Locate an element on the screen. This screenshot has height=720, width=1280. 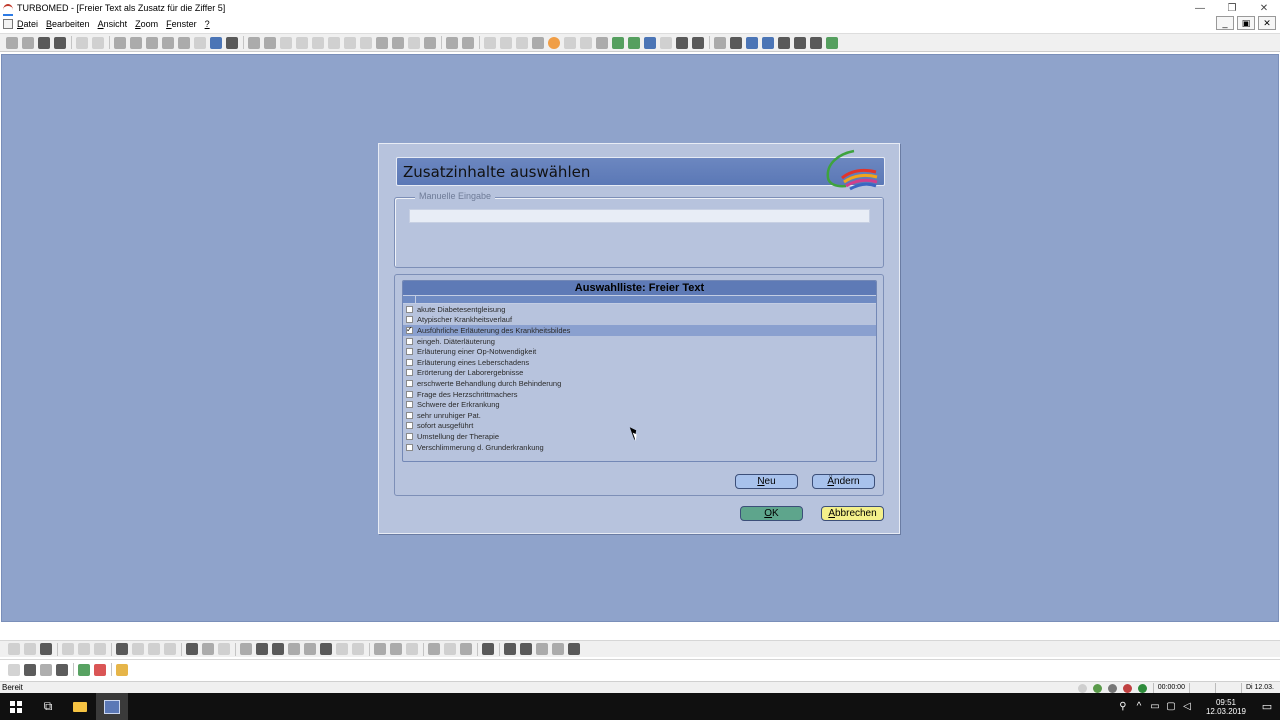
sort-icon is located at coordinates (490, 42).